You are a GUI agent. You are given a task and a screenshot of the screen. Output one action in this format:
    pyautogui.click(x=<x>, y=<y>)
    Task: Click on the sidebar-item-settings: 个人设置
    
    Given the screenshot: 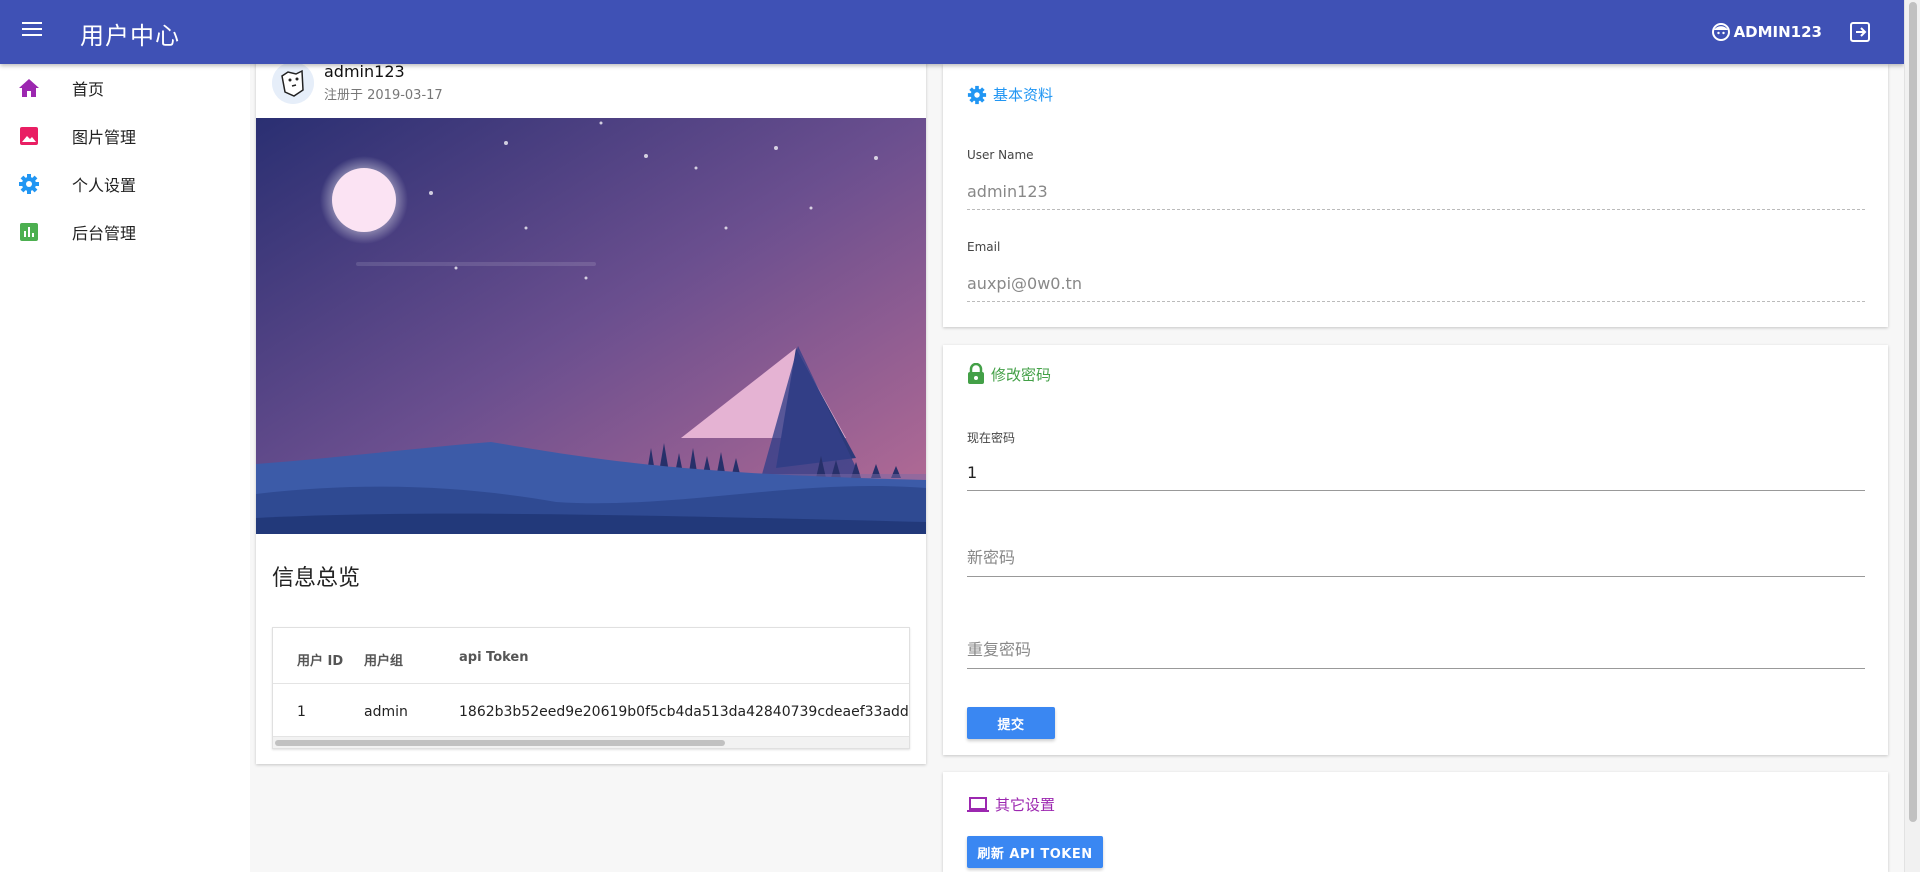 What is the action you would take?
    pyautogui.click(x=125, y=184)
    